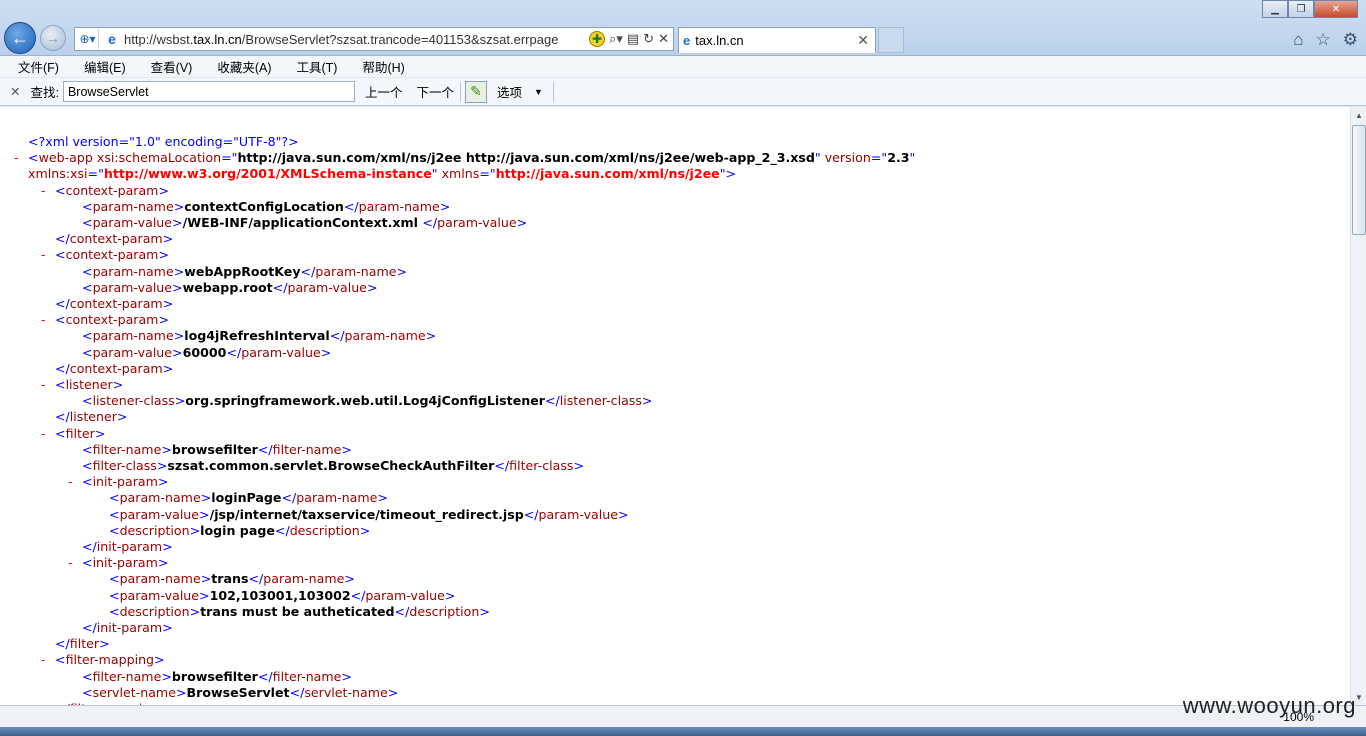  Describe the element at coordinates (244, 66) in the screenshot. I see `menu-favorites: 收藏夹(A)` at that location.